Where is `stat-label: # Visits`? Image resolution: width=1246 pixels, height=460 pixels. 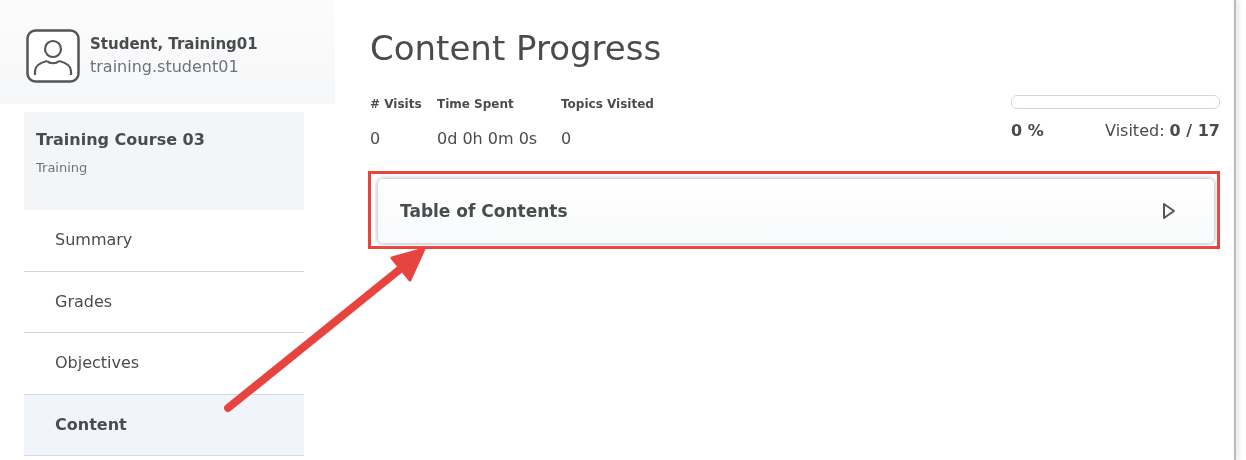 stat-label: # Visits is located at coordinates (396, 105).